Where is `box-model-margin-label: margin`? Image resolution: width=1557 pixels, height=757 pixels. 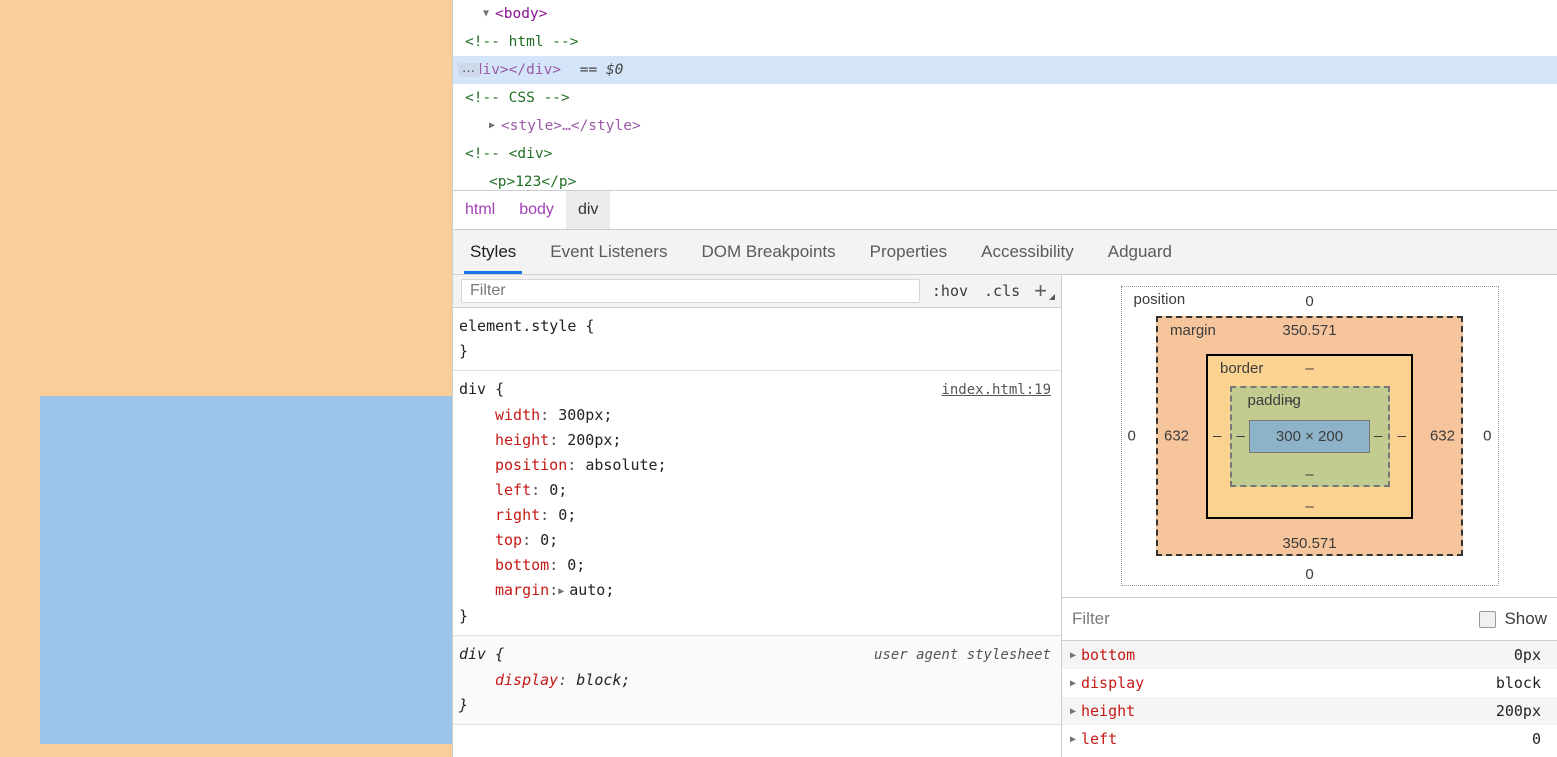 box-model-margin-label: margin is located at coordinates (1193, 330).